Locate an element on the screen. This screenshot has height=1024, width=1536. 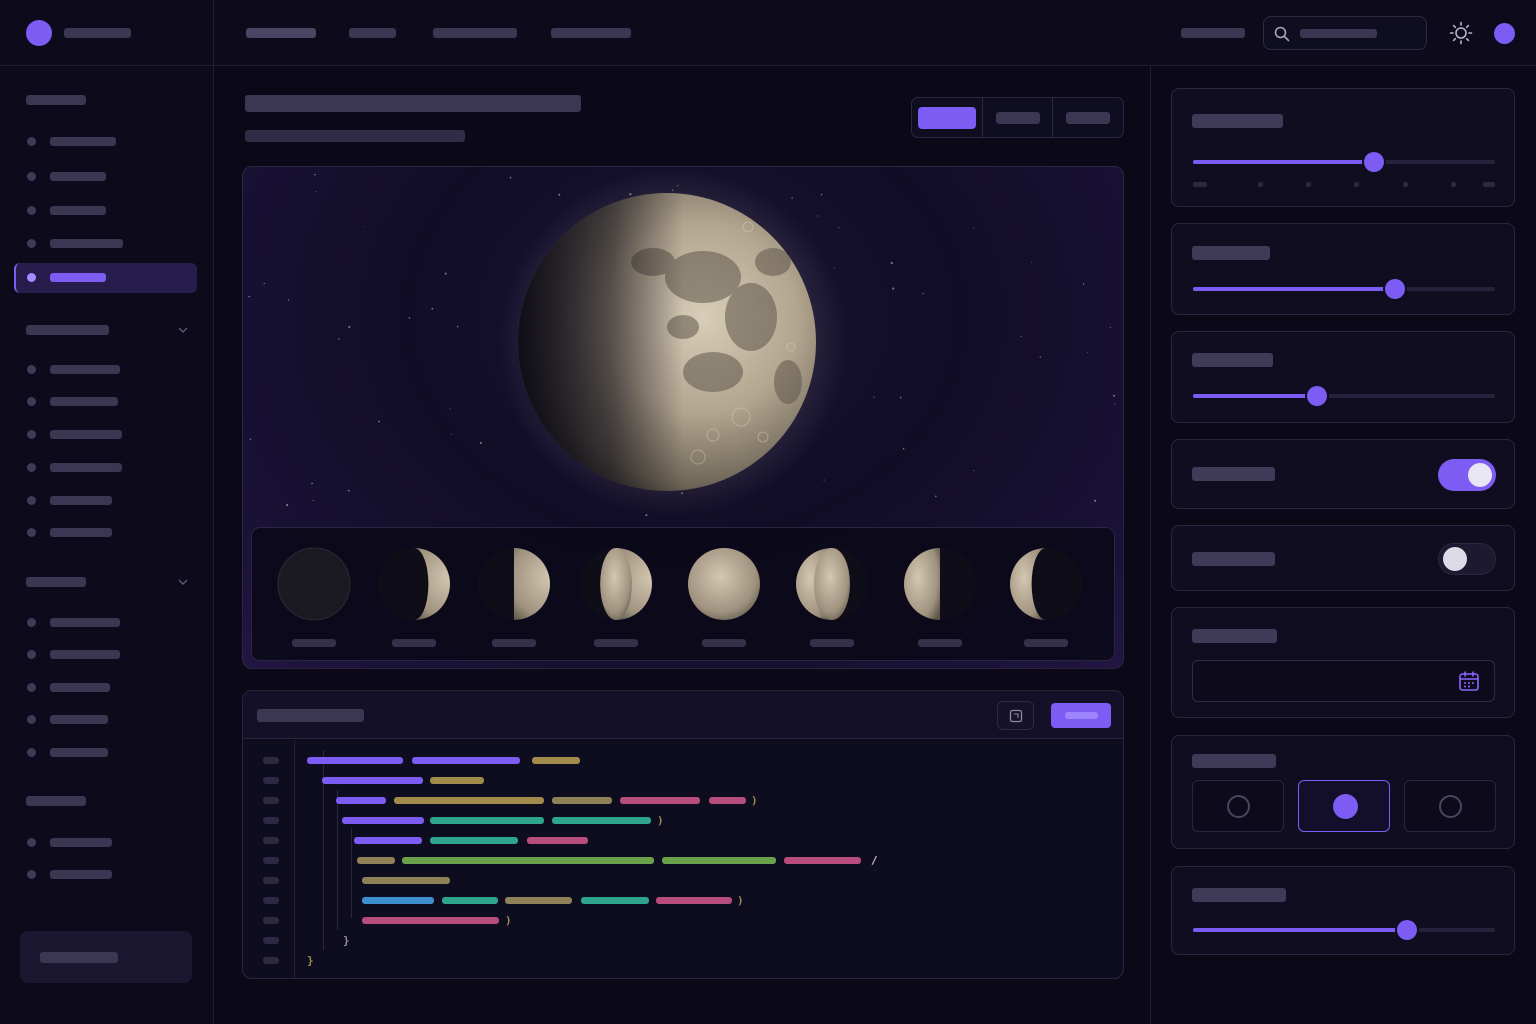
code-punctuation: ) is located at coordinates (660, 820).